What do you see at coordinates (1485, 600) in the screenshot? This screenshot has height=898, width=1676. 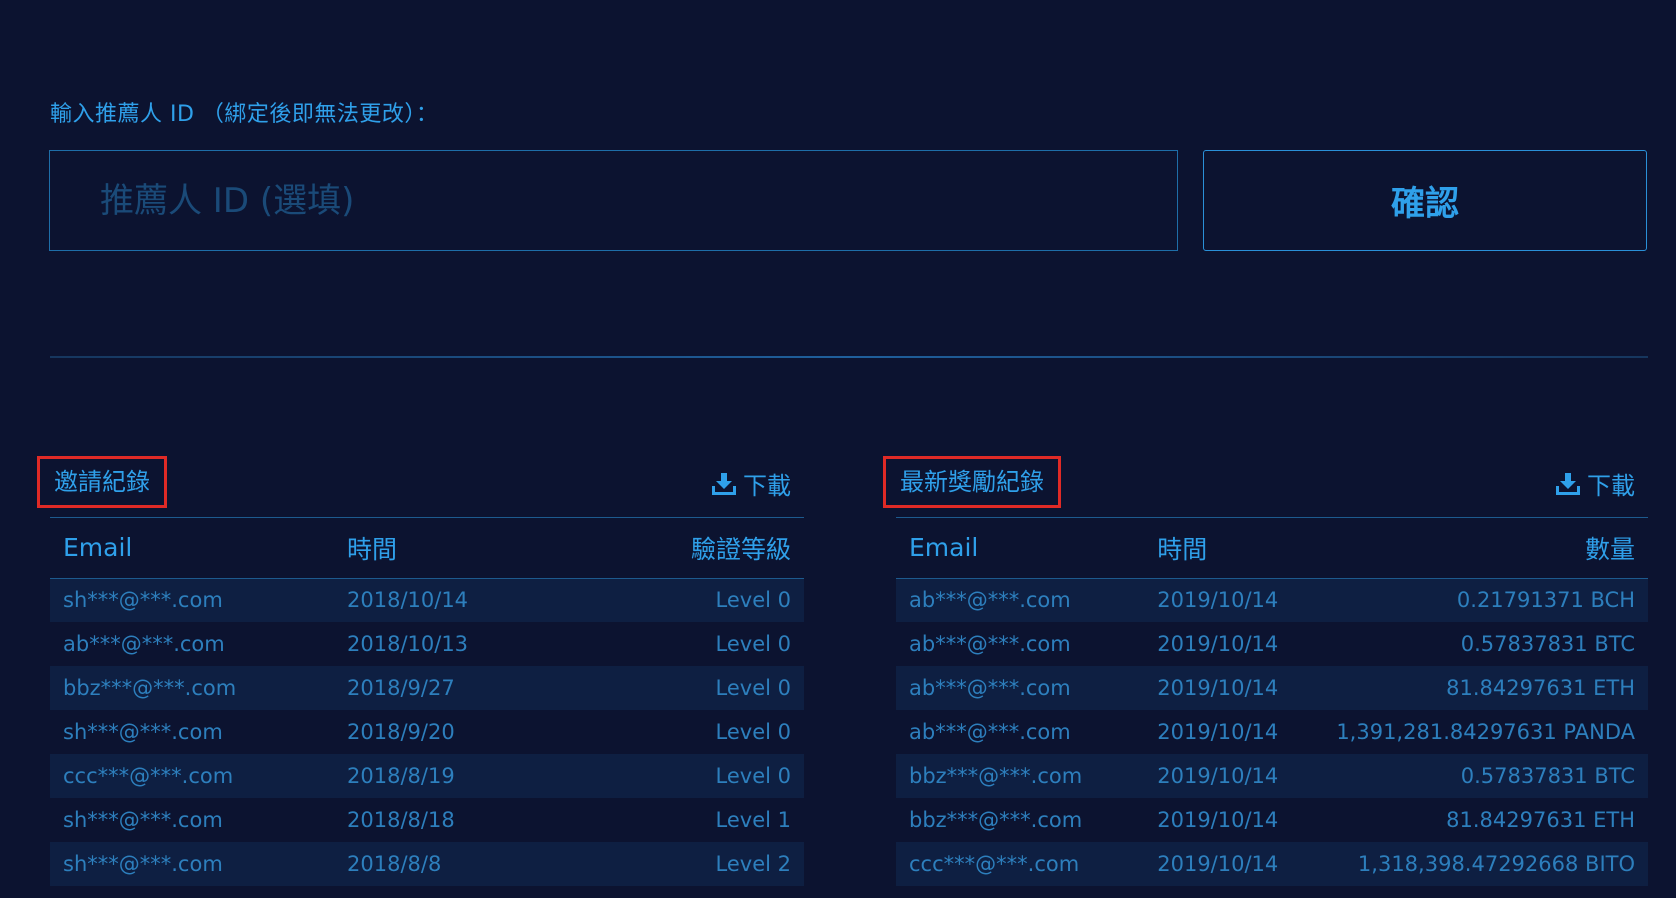 I see `row-amount: 0.21791371 BCH` at bounding box center [1485, 600].